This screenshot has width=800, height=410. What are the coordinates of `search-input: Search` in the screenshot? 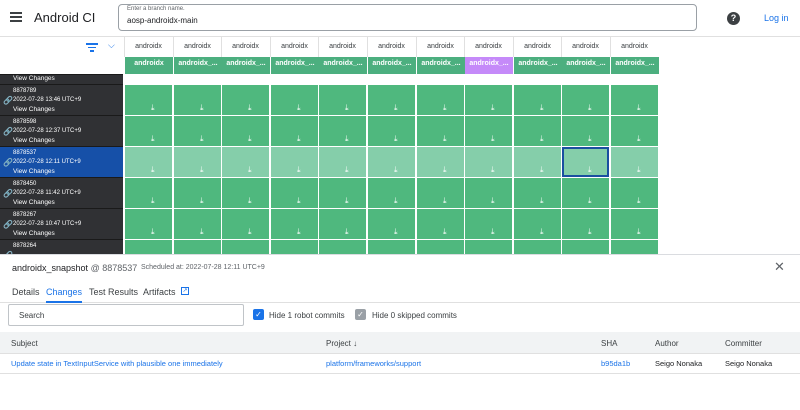 It's located at (126, 315).